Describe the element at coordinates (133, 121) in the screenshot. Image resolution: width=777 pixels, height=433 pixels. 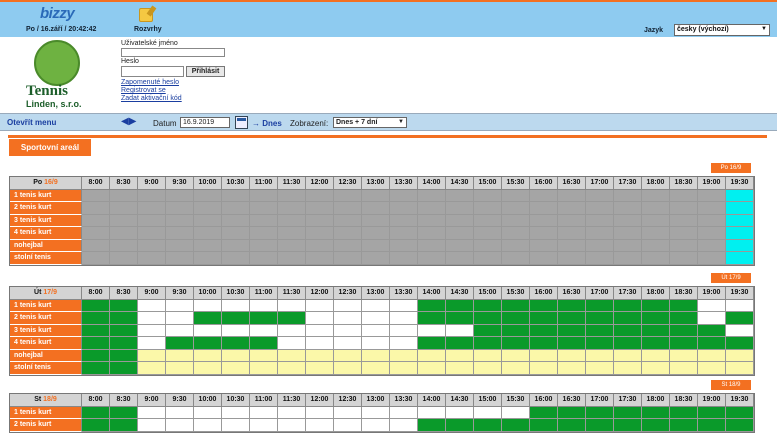
I see `next-arrow-icon: ▶` at that location.